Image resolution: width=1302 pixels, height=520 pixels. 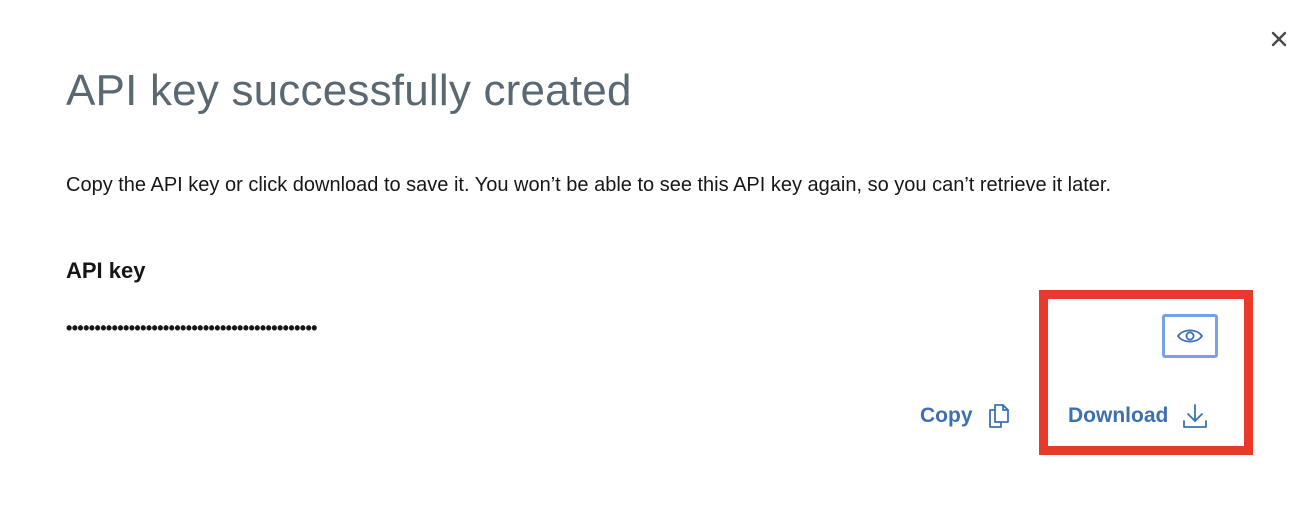 I want to click on download-label: Download, so click(x=1118, y=415).